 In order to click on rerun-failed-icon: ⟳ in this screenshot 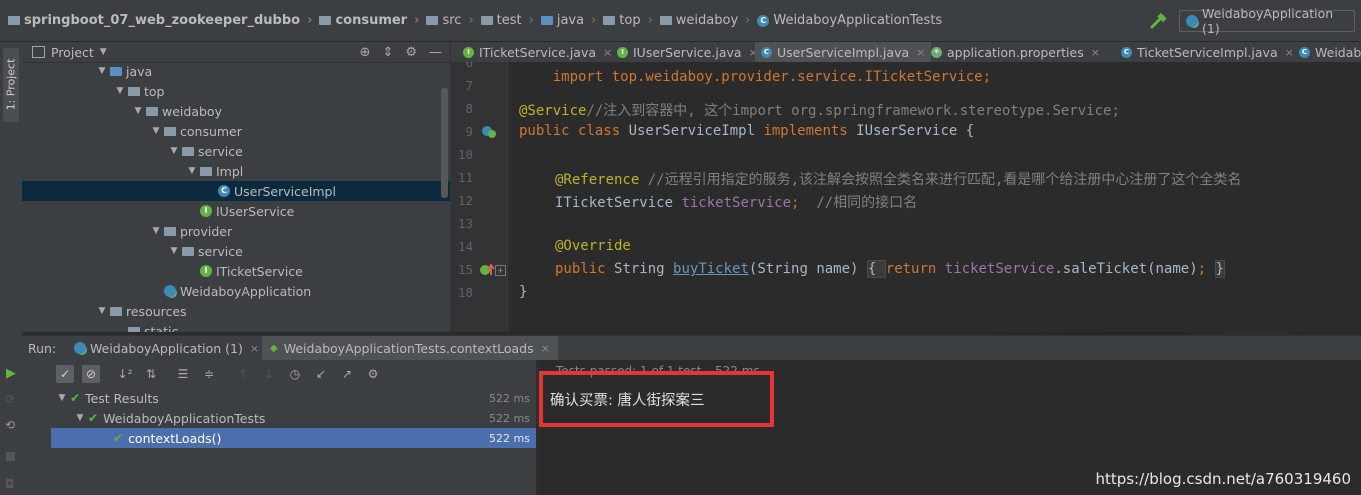, I will do `click(10, 399)`.